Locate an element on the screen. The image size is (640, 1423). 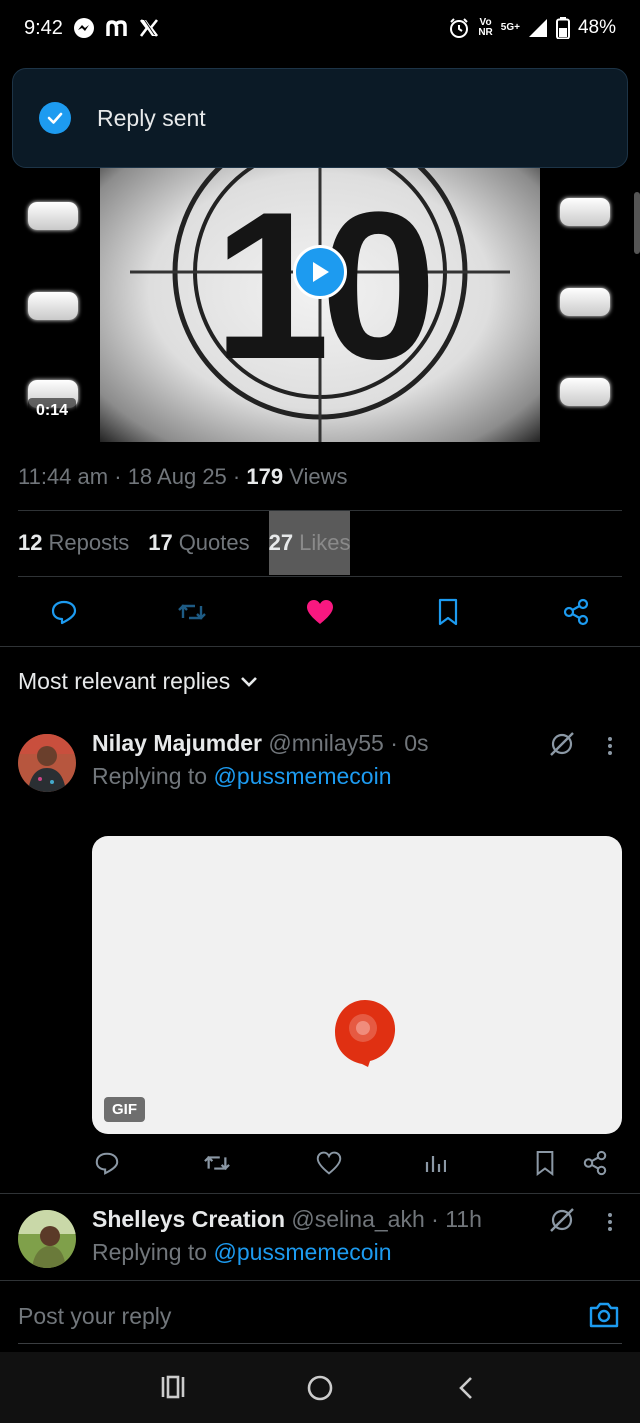
reply-time: 11h is located at coordinates (463, 1219).